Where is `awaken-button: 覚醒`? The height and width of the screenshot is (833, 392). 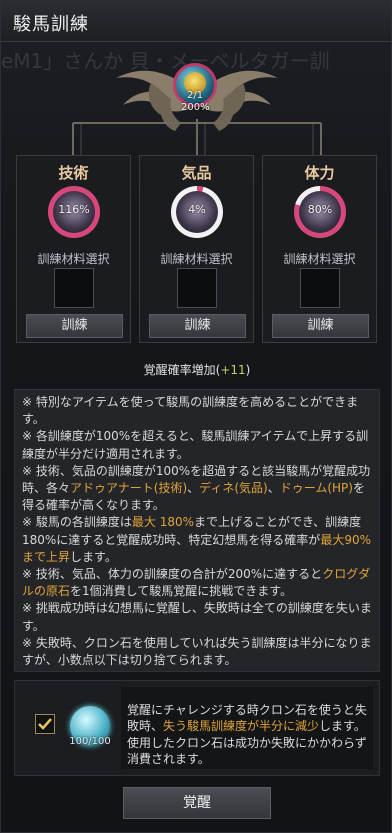
awaken-button: 覚醒 is located at coordinates (197, 803).